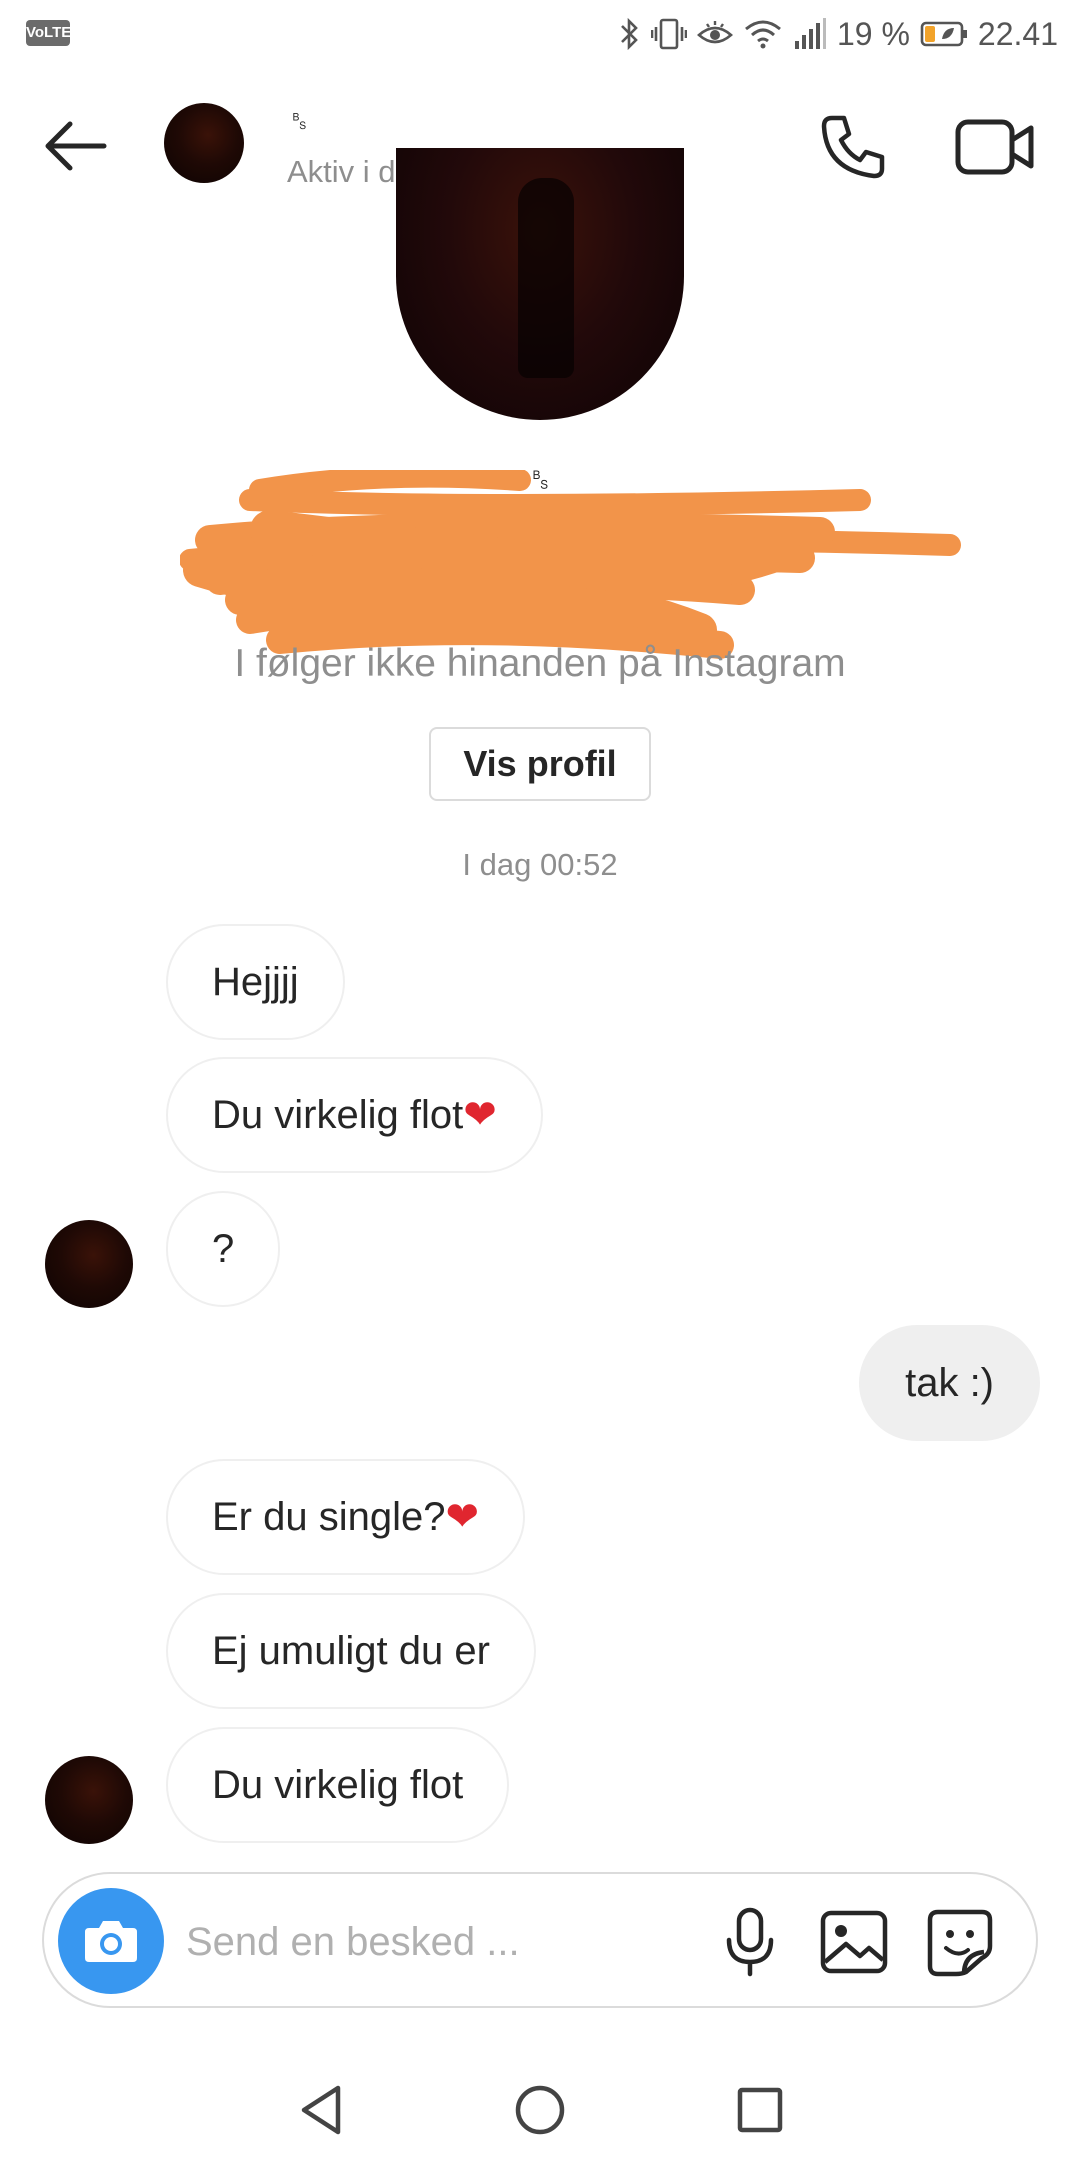 The height and width of the screenshot is (2160, 1080). What do you see at coordinates (540, 663) in the screenshot?
I see `follow-status-note: I følger ikke hinanden på Instagram` at bounding box center [540, 663].